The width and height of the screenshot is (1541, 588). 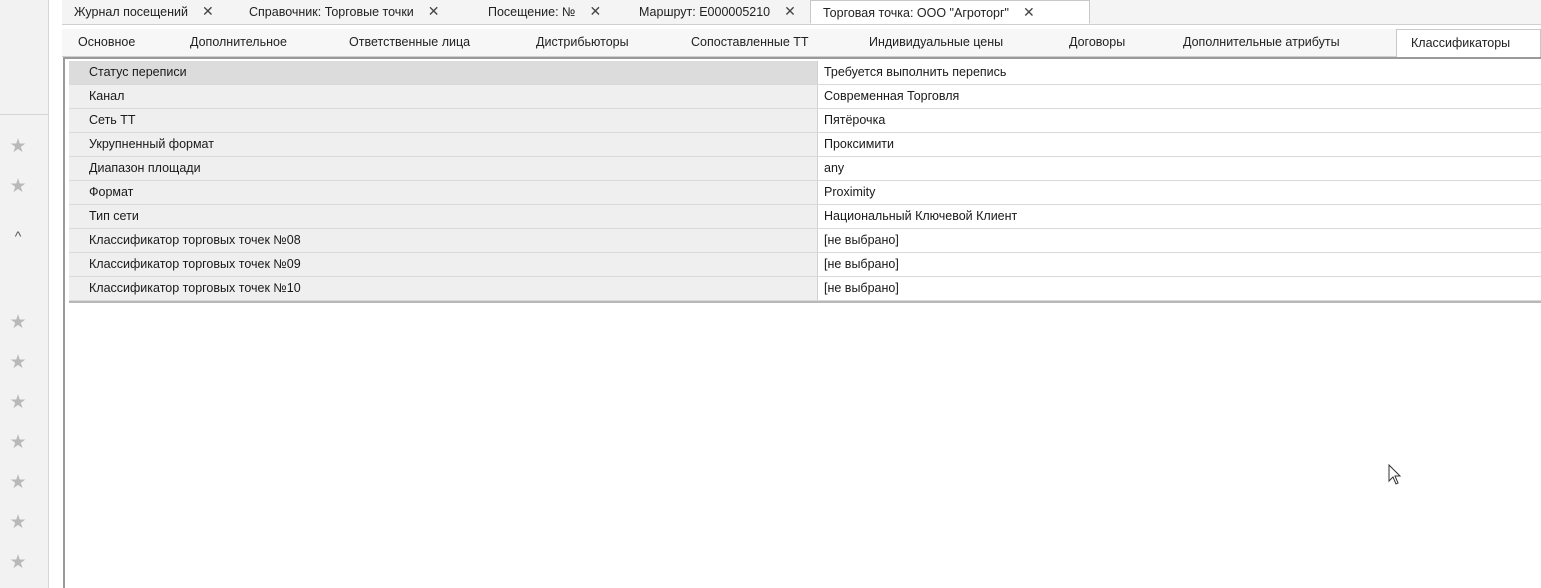 I want to click on tab-distributors: Дистрибьюторы, so click(x=582, y=42).